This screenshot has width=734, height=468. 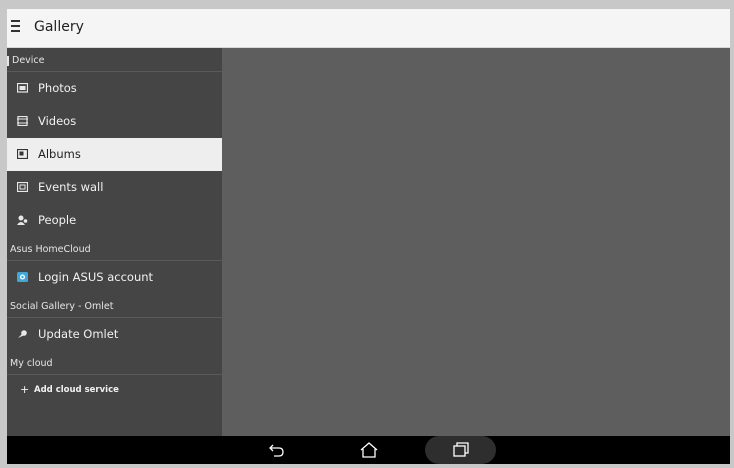 What do you see at coordinates (59, 27) in the screenshot?
I see `app-title: Gallery` at bounding box center [59, 27].